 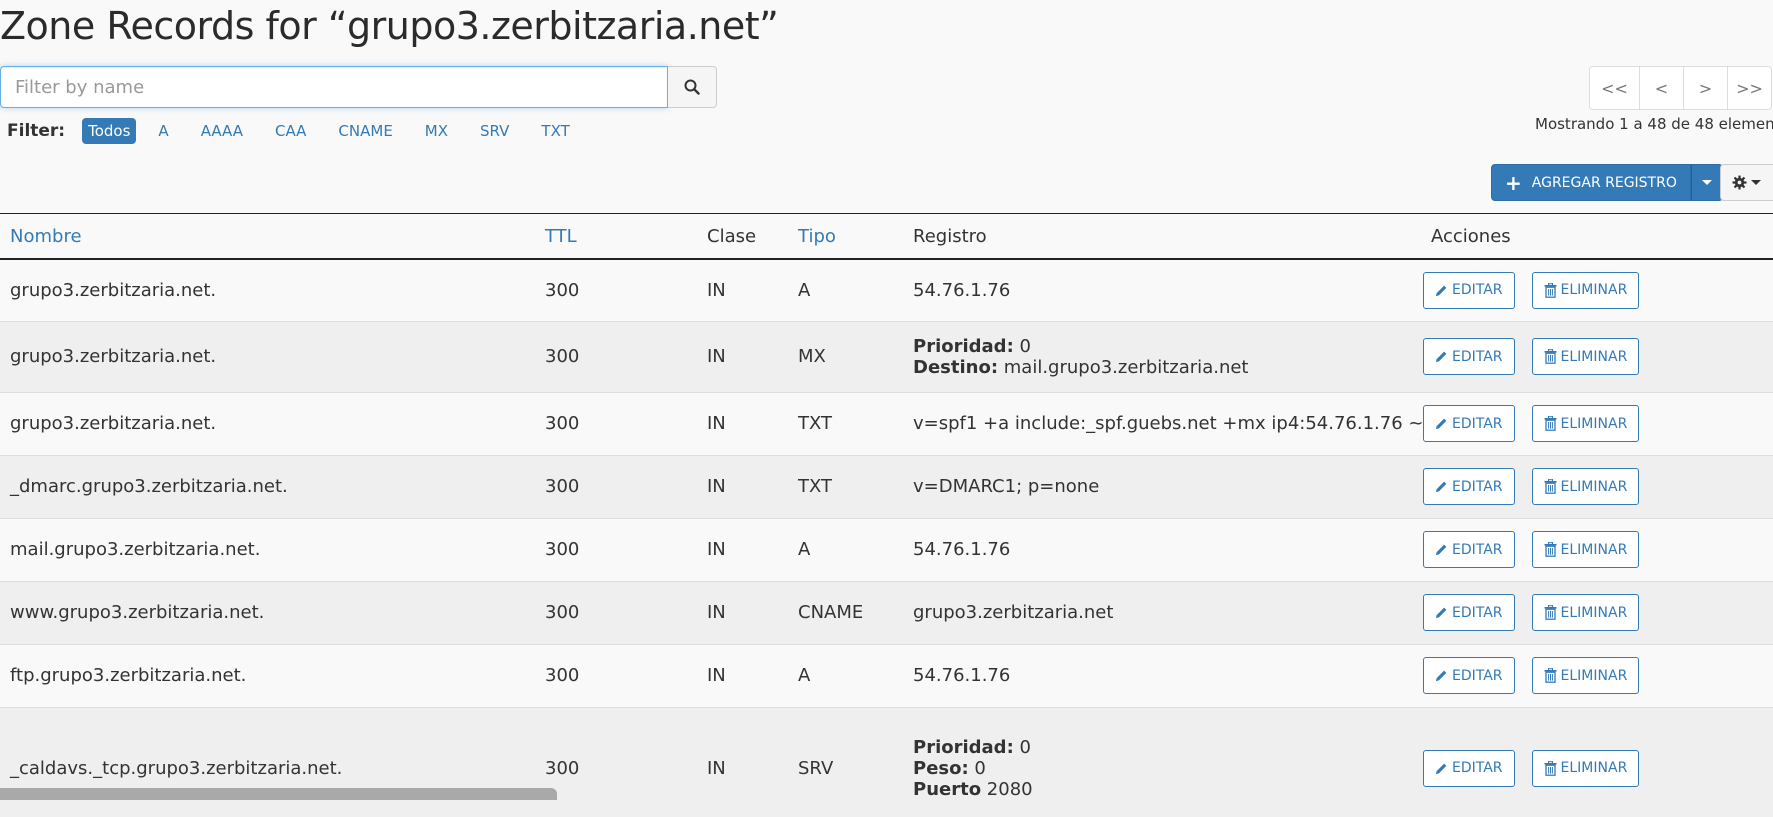 What do you see at coordinates (436, 131) in the screenshot?
I see `filter-mx: MX` at bounding box center [436, 131].